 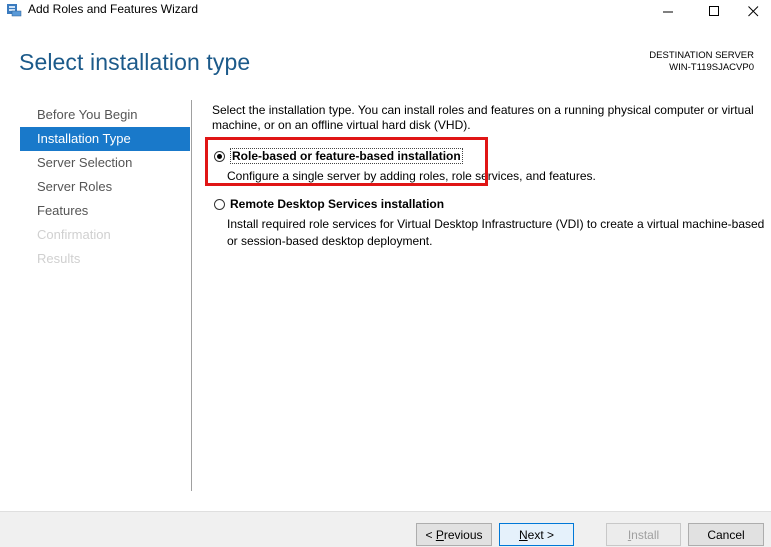 What do you see at coordinates (463, 534) in the screenshot?
I see `previous-rest: revious` at bounding box center [463, 534].